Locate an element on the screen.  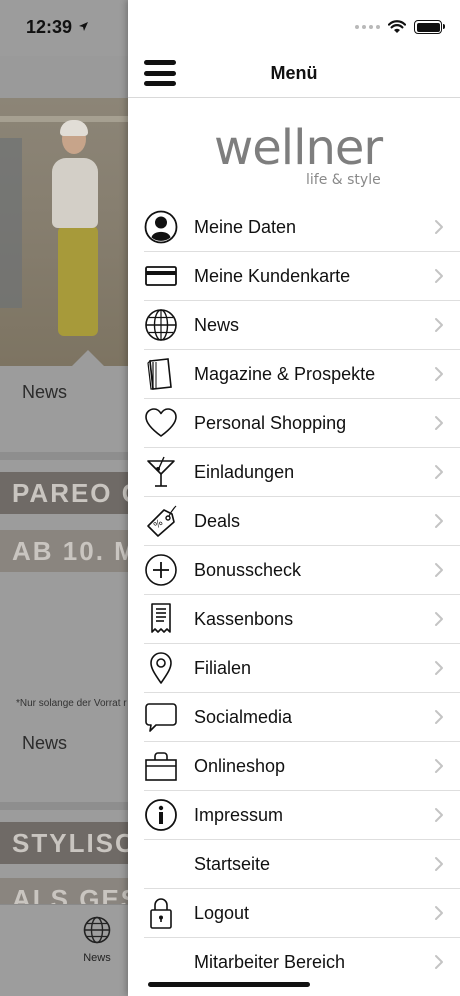
menu-item-label: Meine Kundenkarte is located at coordinates (272, 275).